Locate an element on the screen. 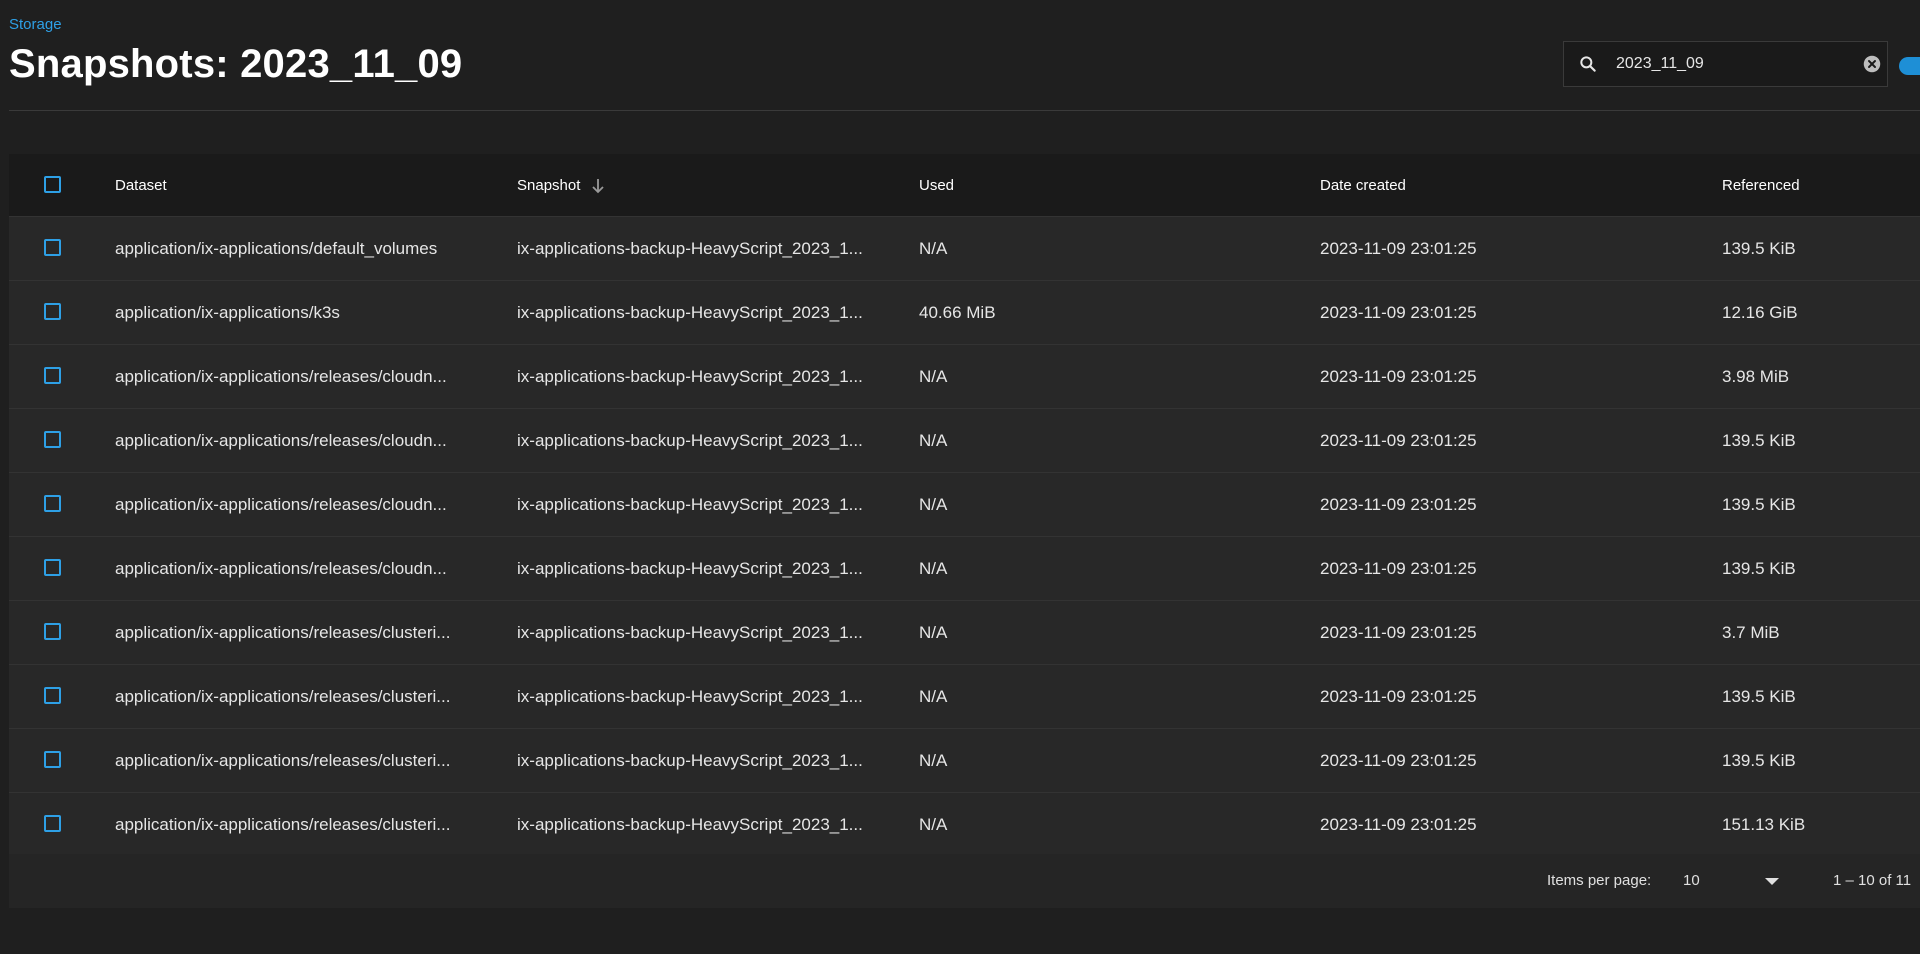 This screenshot has height=954, width=1920. clear-icon is located at coordinates (1872, 64).